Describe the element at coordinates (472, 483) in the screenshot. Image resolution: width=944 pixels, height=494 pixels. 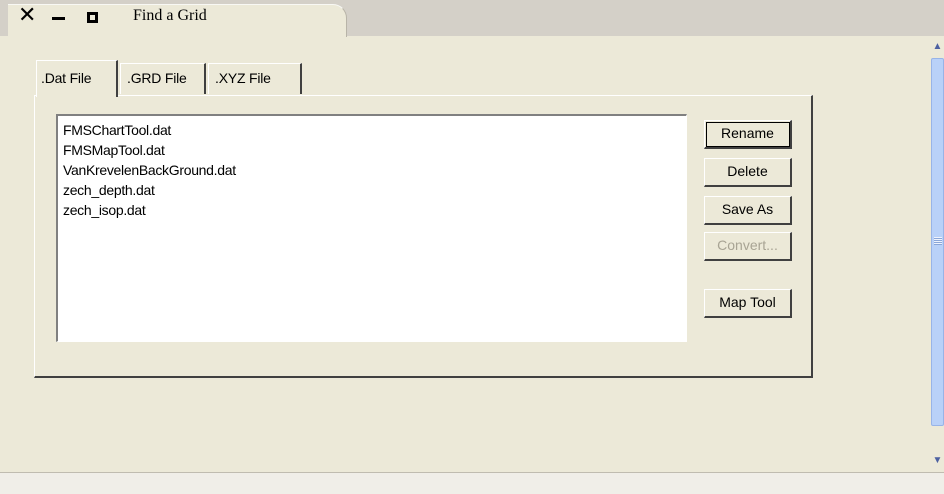
I see `status-strip` at that location.